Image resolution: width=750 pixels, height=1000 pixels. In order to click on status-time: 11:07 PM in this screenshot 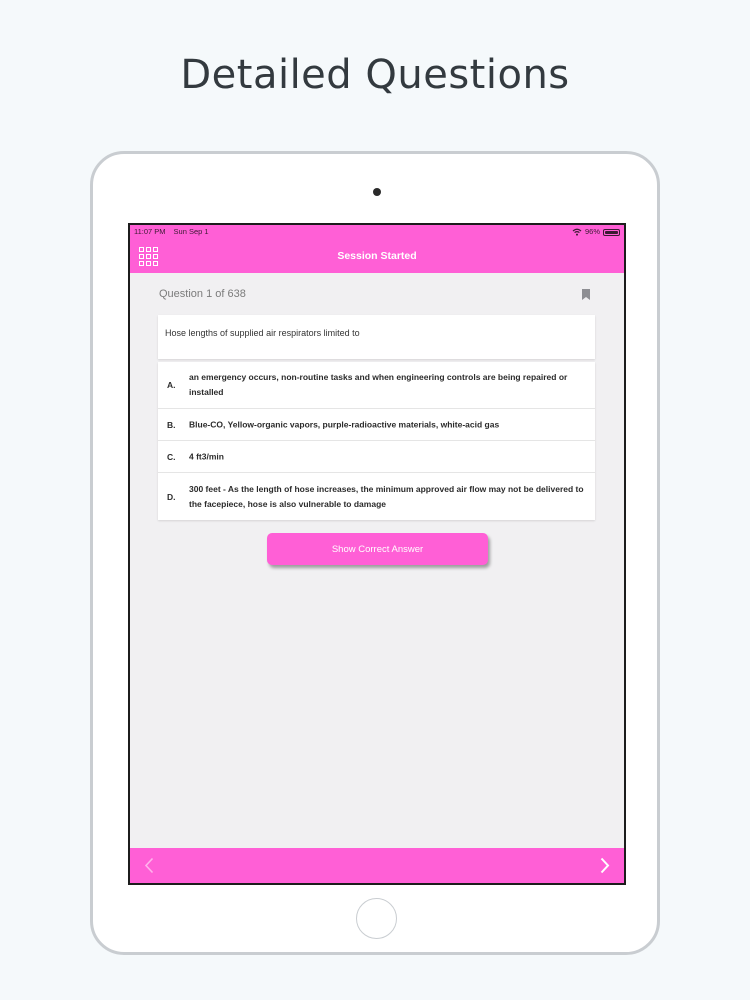, I will do `click(150, 231)`.